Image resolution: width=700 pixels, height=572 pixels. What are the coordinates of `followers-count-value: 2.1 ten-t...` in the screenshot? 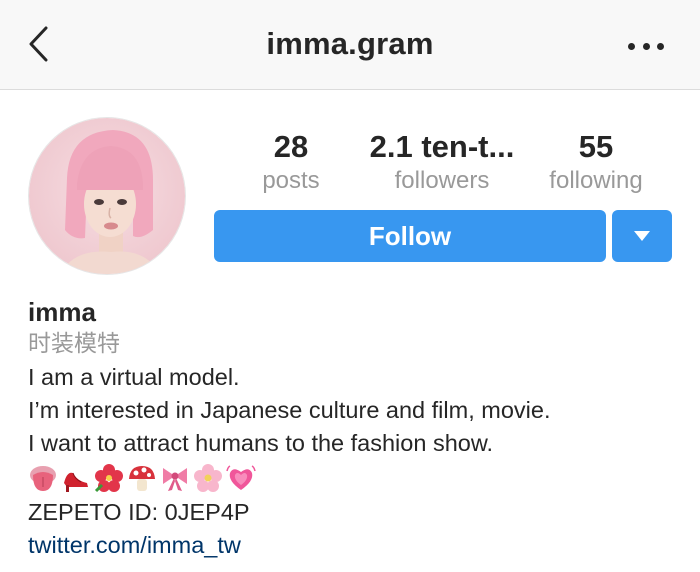 It's located at (442, 146).